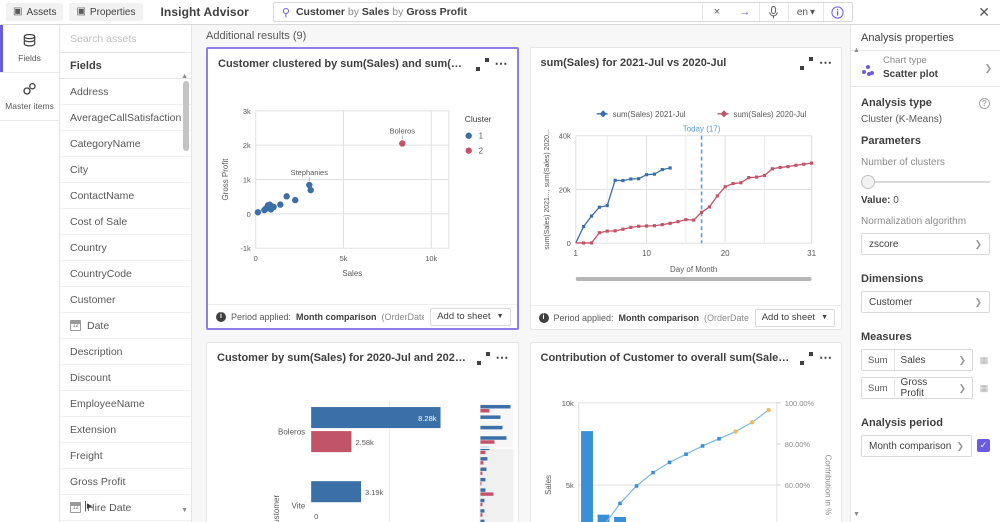 The image size is (1000, 522). What do you see at coordinates (917, 360) in the screenshot?
I see `measure-sales: Sum Sales ❯` at bounding box center [917, 360].